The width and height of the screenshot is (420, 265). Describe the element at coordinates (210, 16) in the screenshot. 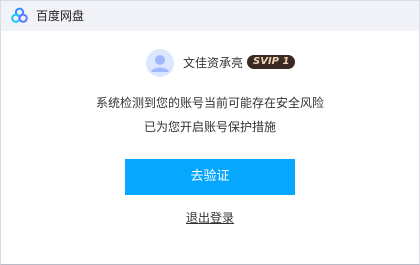

I see `title-bar: 百度网盘` at that location.